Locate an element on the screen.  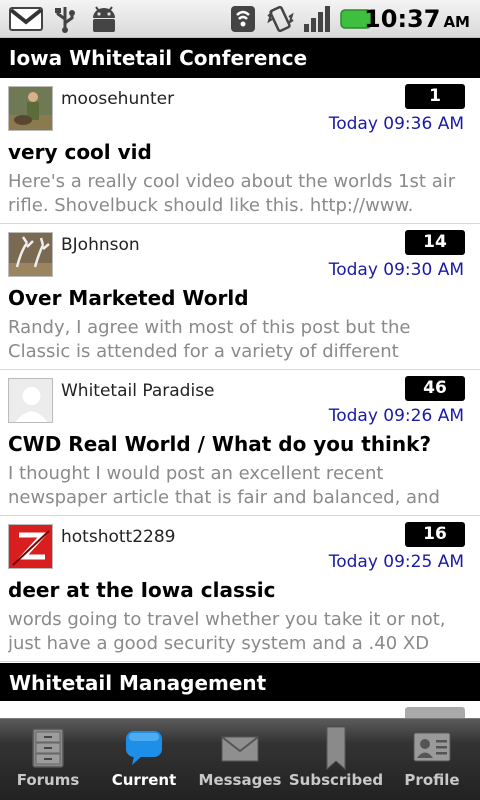
reply-count-badge: 46 is located at coordinates (435, 388).